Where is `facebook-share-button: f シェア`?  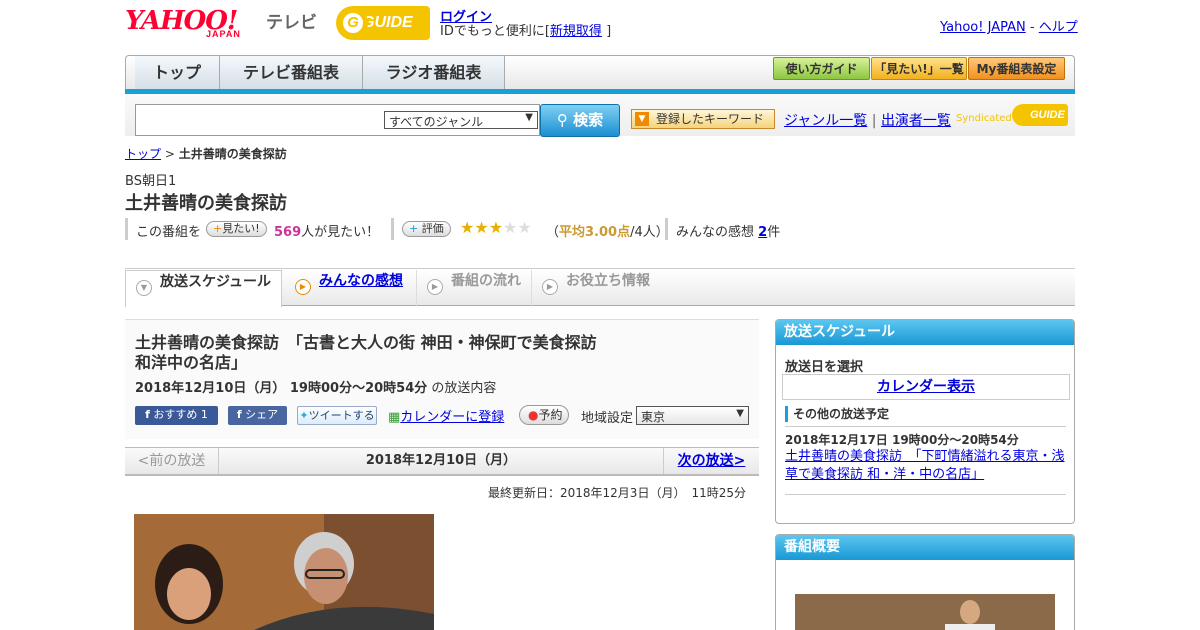
facebook-share-button: f シェア is located at coordinates (257, 415).